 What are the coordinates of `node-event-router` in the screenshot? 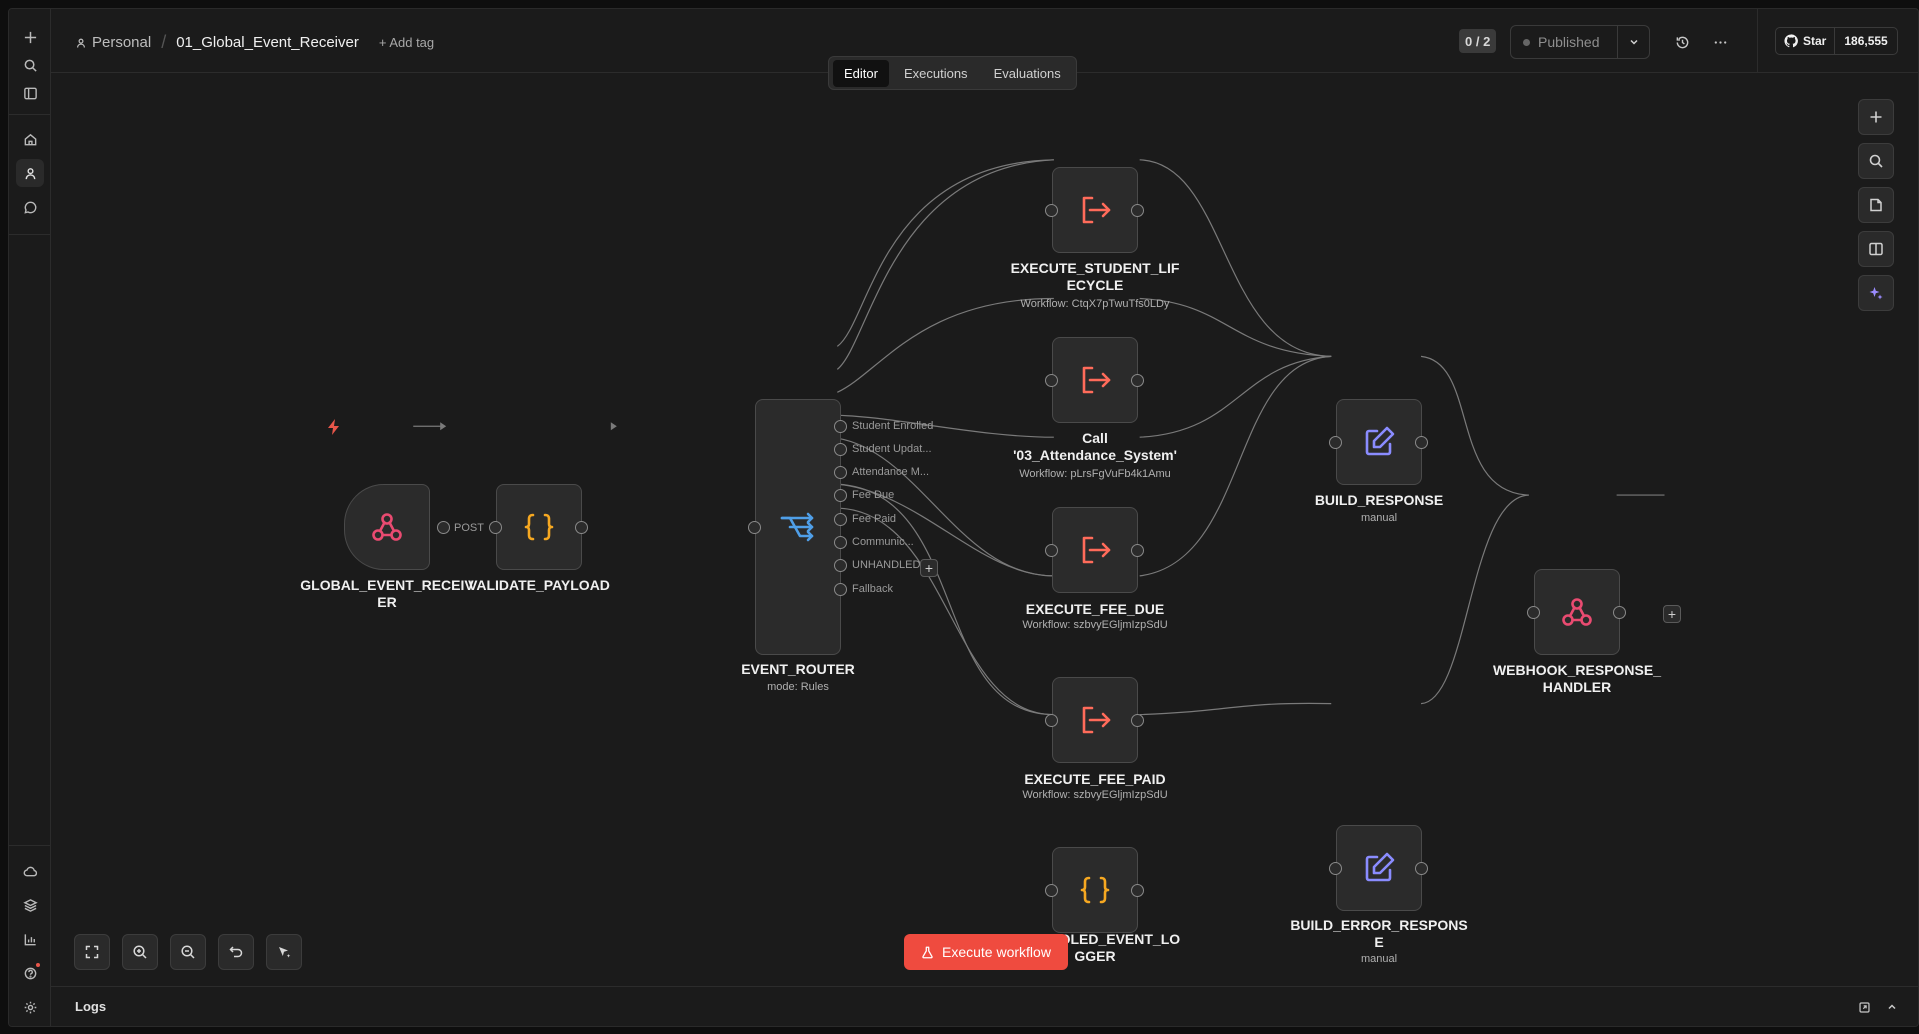 It's located at (798, 527).